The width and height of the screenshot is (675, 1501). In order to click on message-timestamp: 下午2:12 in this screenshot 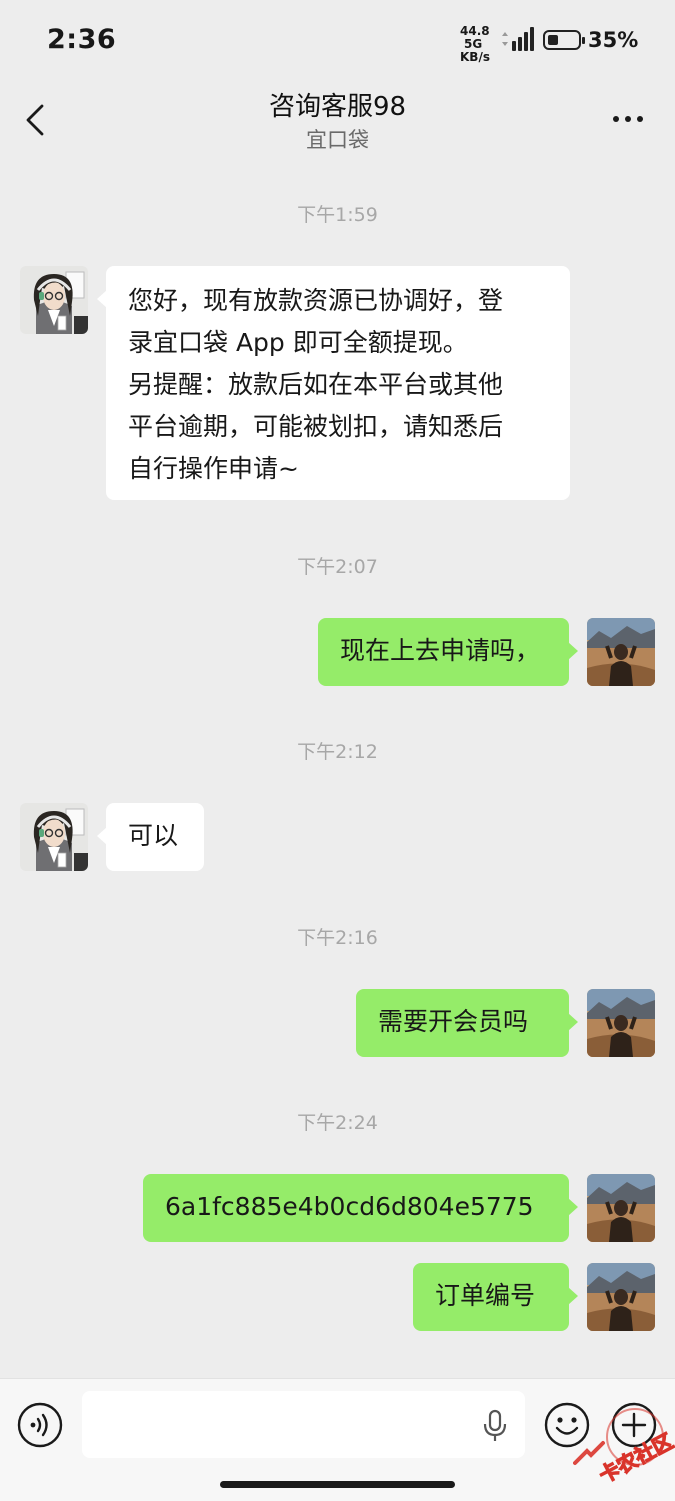, I will do `click(337, 752)`.